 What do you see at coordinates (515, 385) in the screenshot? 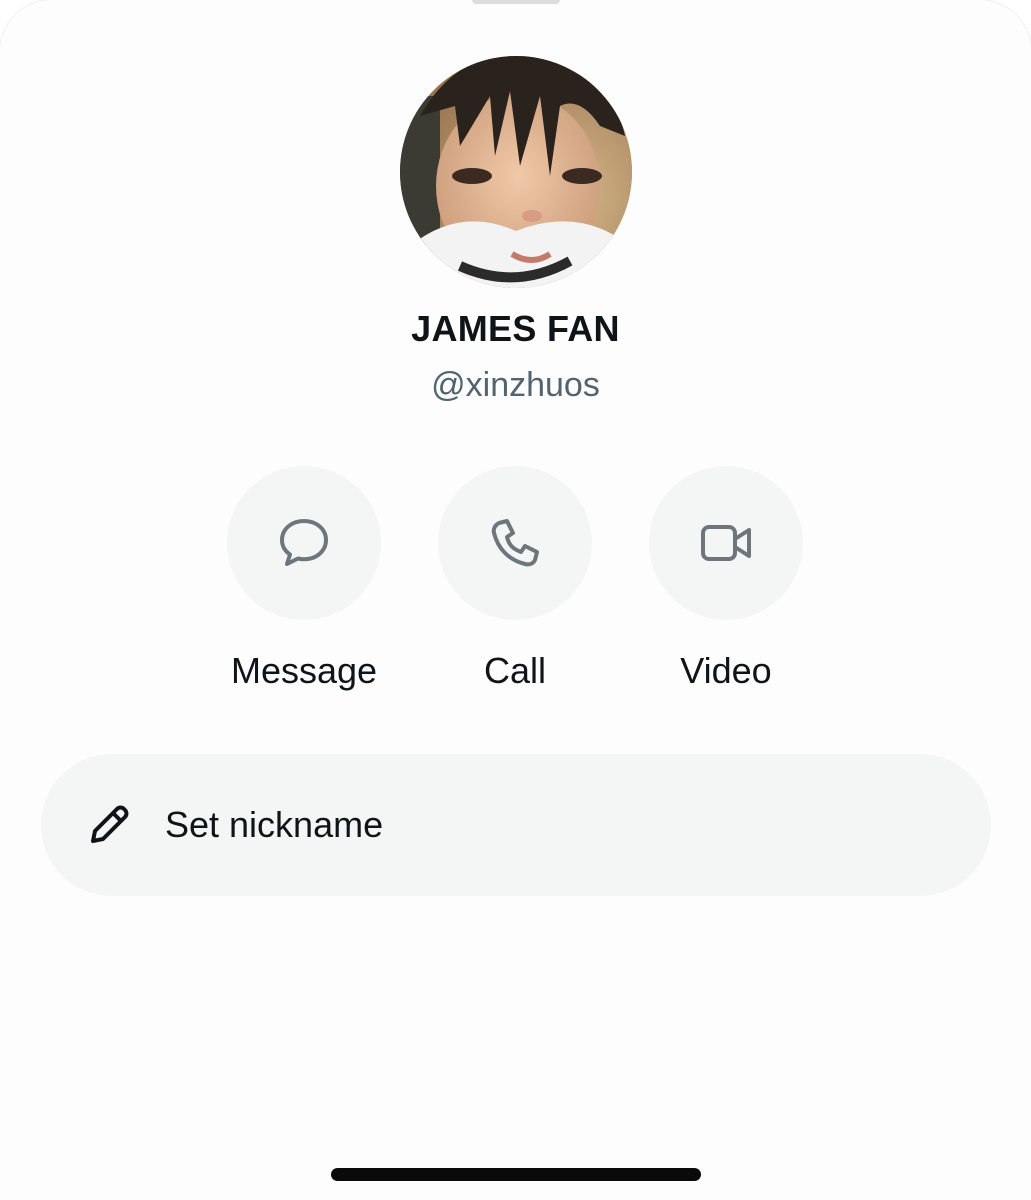
I see `username-handle: @xinzhuos` at bounding box center [515, 385].